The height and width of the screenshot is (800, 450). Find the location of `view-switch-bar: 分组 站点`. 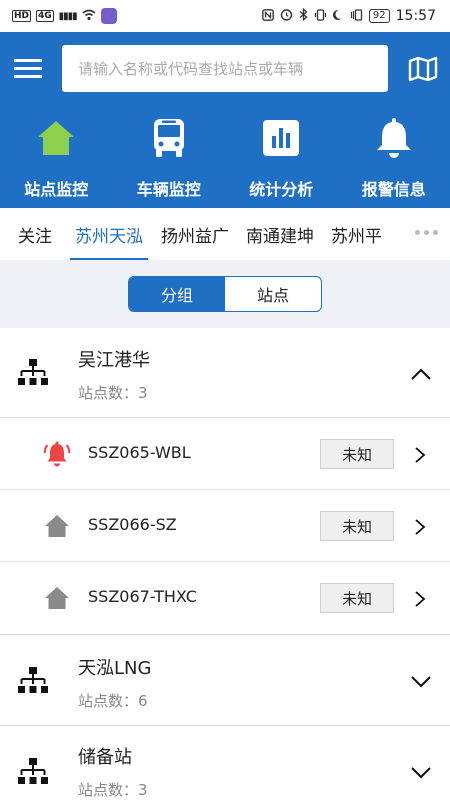

view-switch-bar: 分组 站点 is located at coordinates (225, 294).